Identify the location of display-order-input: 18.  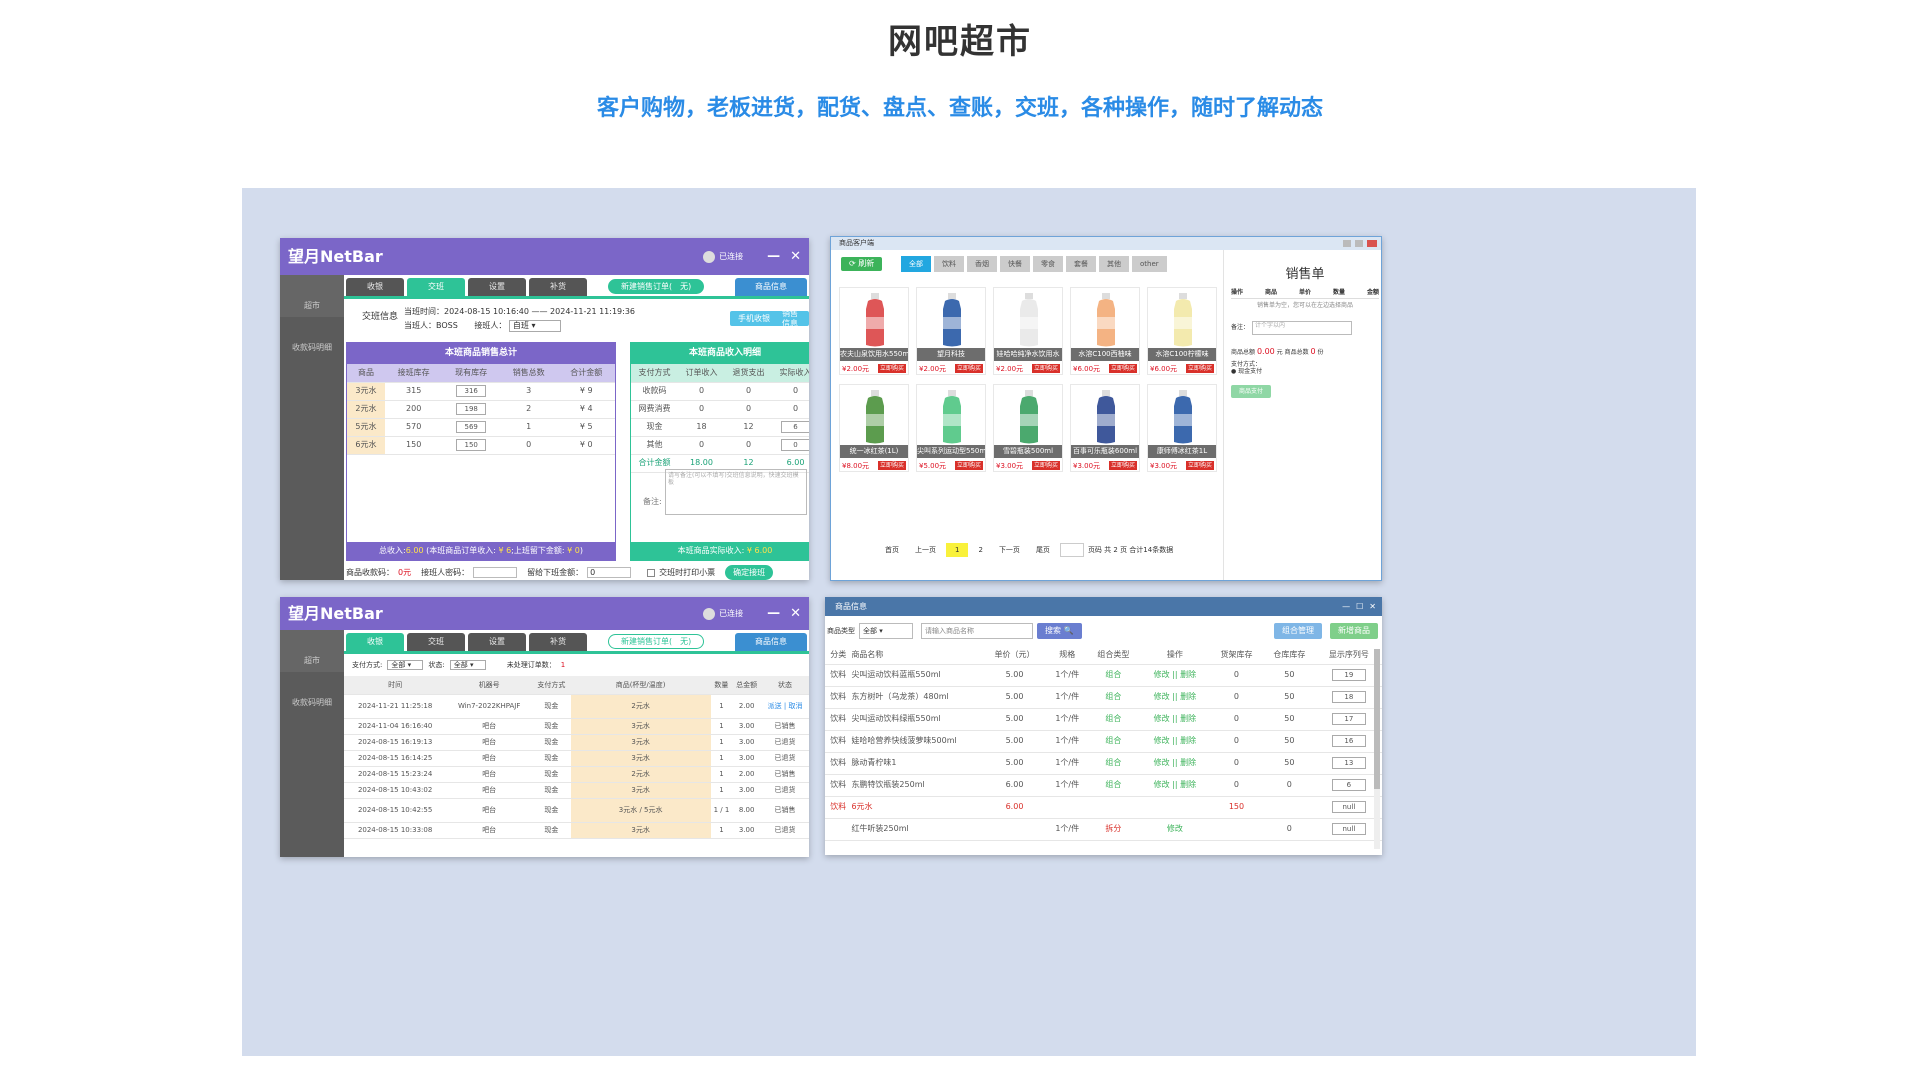
(1348, 697).